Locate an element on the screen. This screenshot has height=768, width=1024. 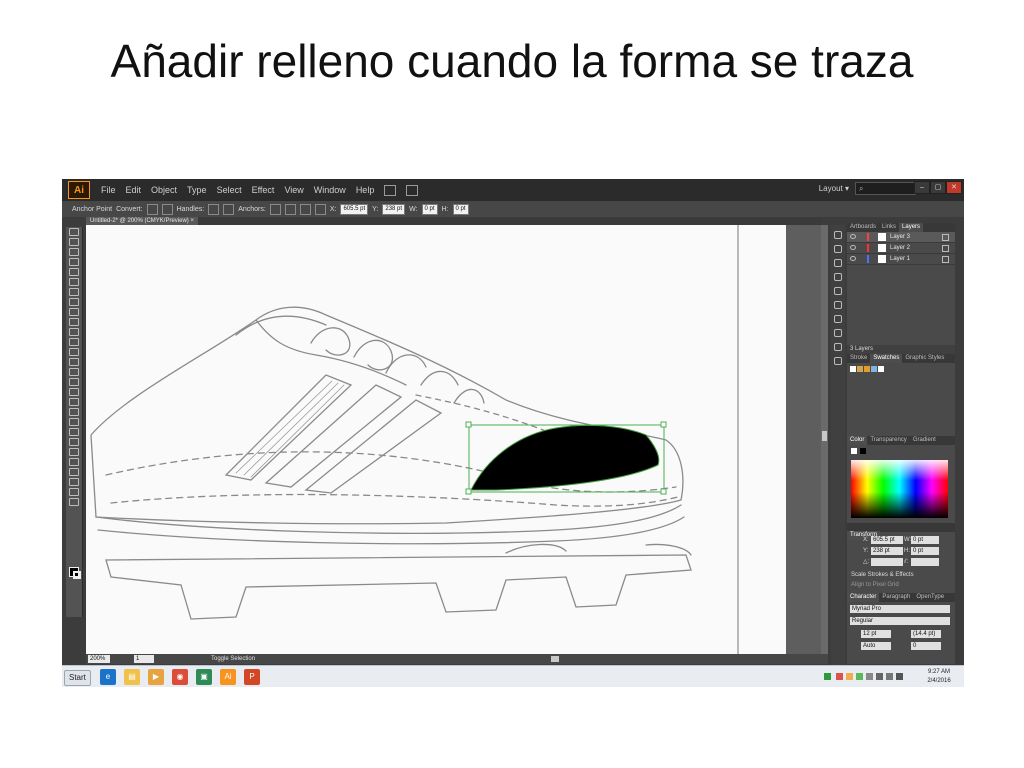
kerning-field: Auto is located at coordinates (876, 646).